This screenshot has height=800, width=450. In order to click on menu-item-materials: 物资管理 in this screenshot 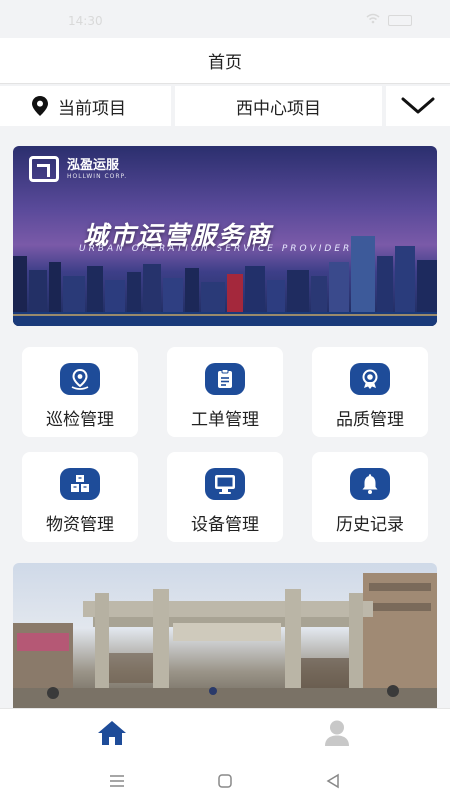, I will do `click(80, 497)`.